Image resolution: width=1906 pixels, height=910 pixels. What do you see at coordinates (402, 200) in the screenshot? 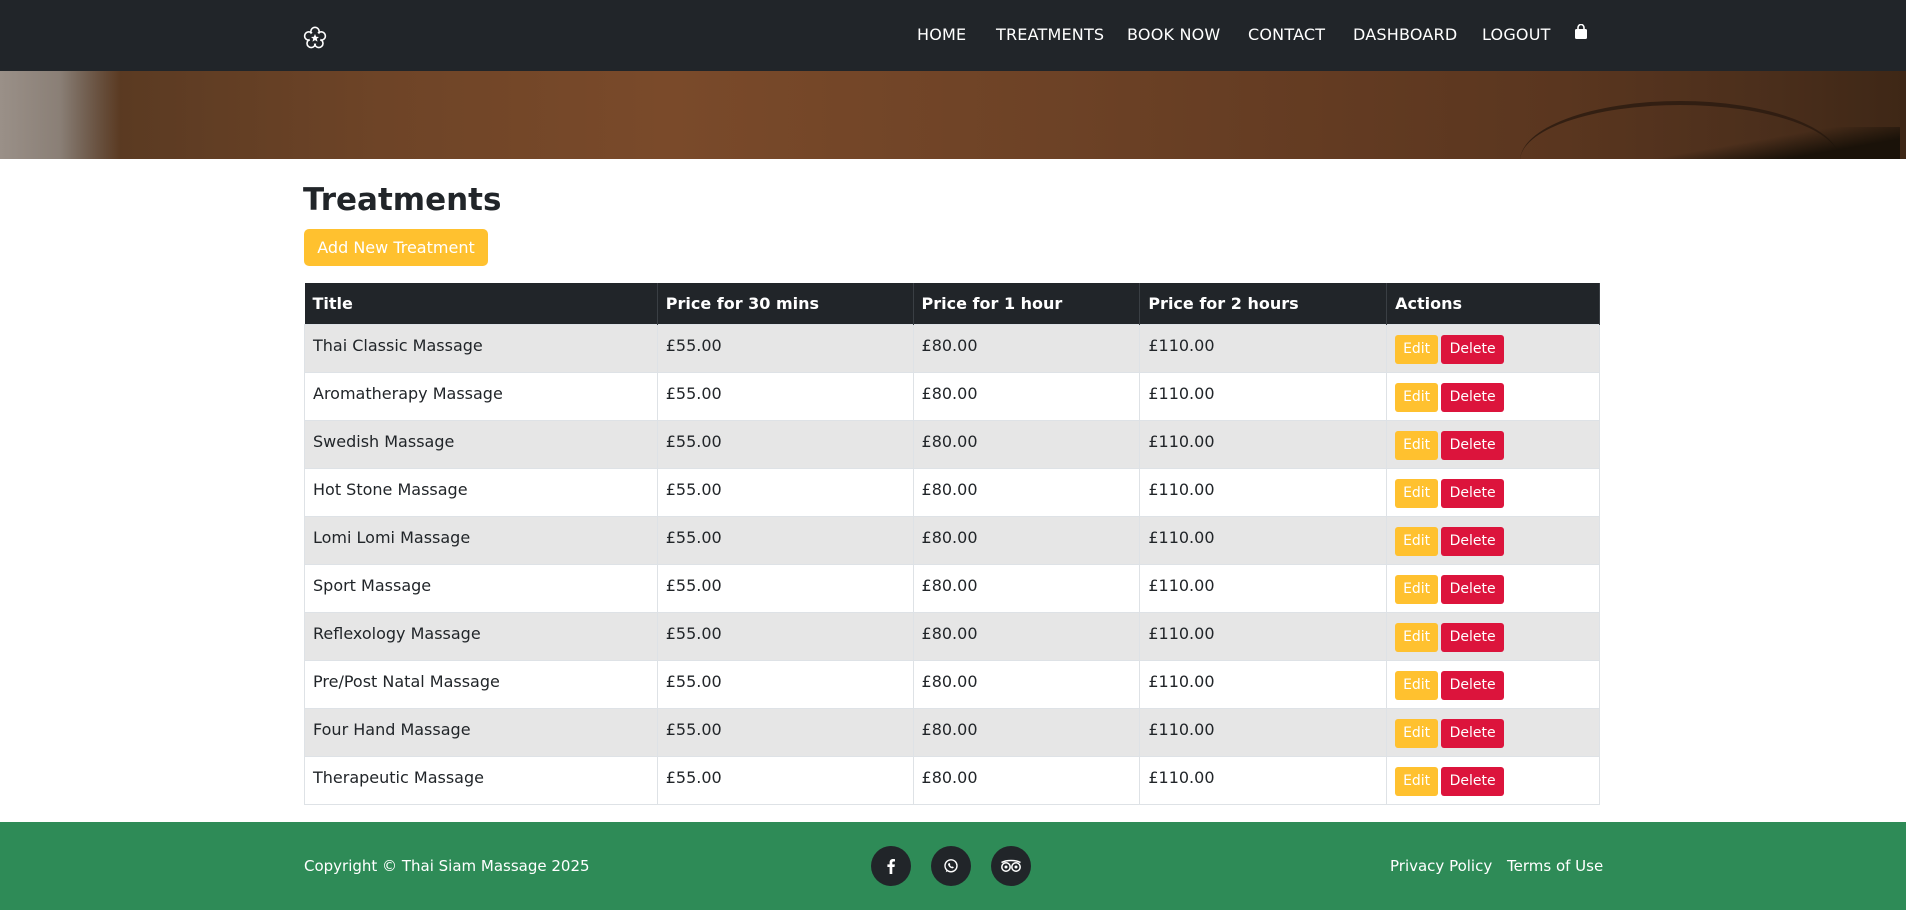
I see `page-title: Treatments` at bounding box center [402, 200].